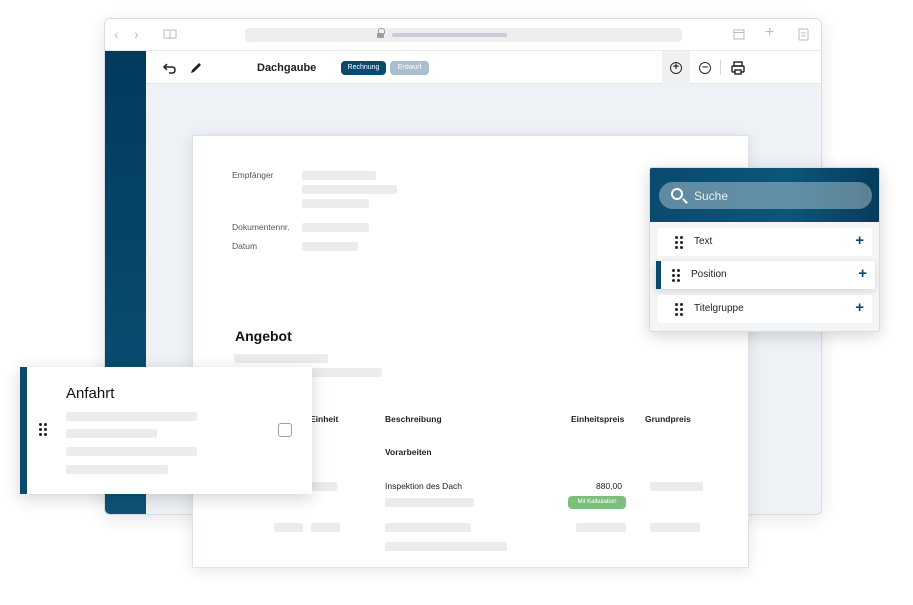  Describe the element at coordinates (363, 68) in the screenshot. I see `status-badge-rechnung: Rechnung` at that location.